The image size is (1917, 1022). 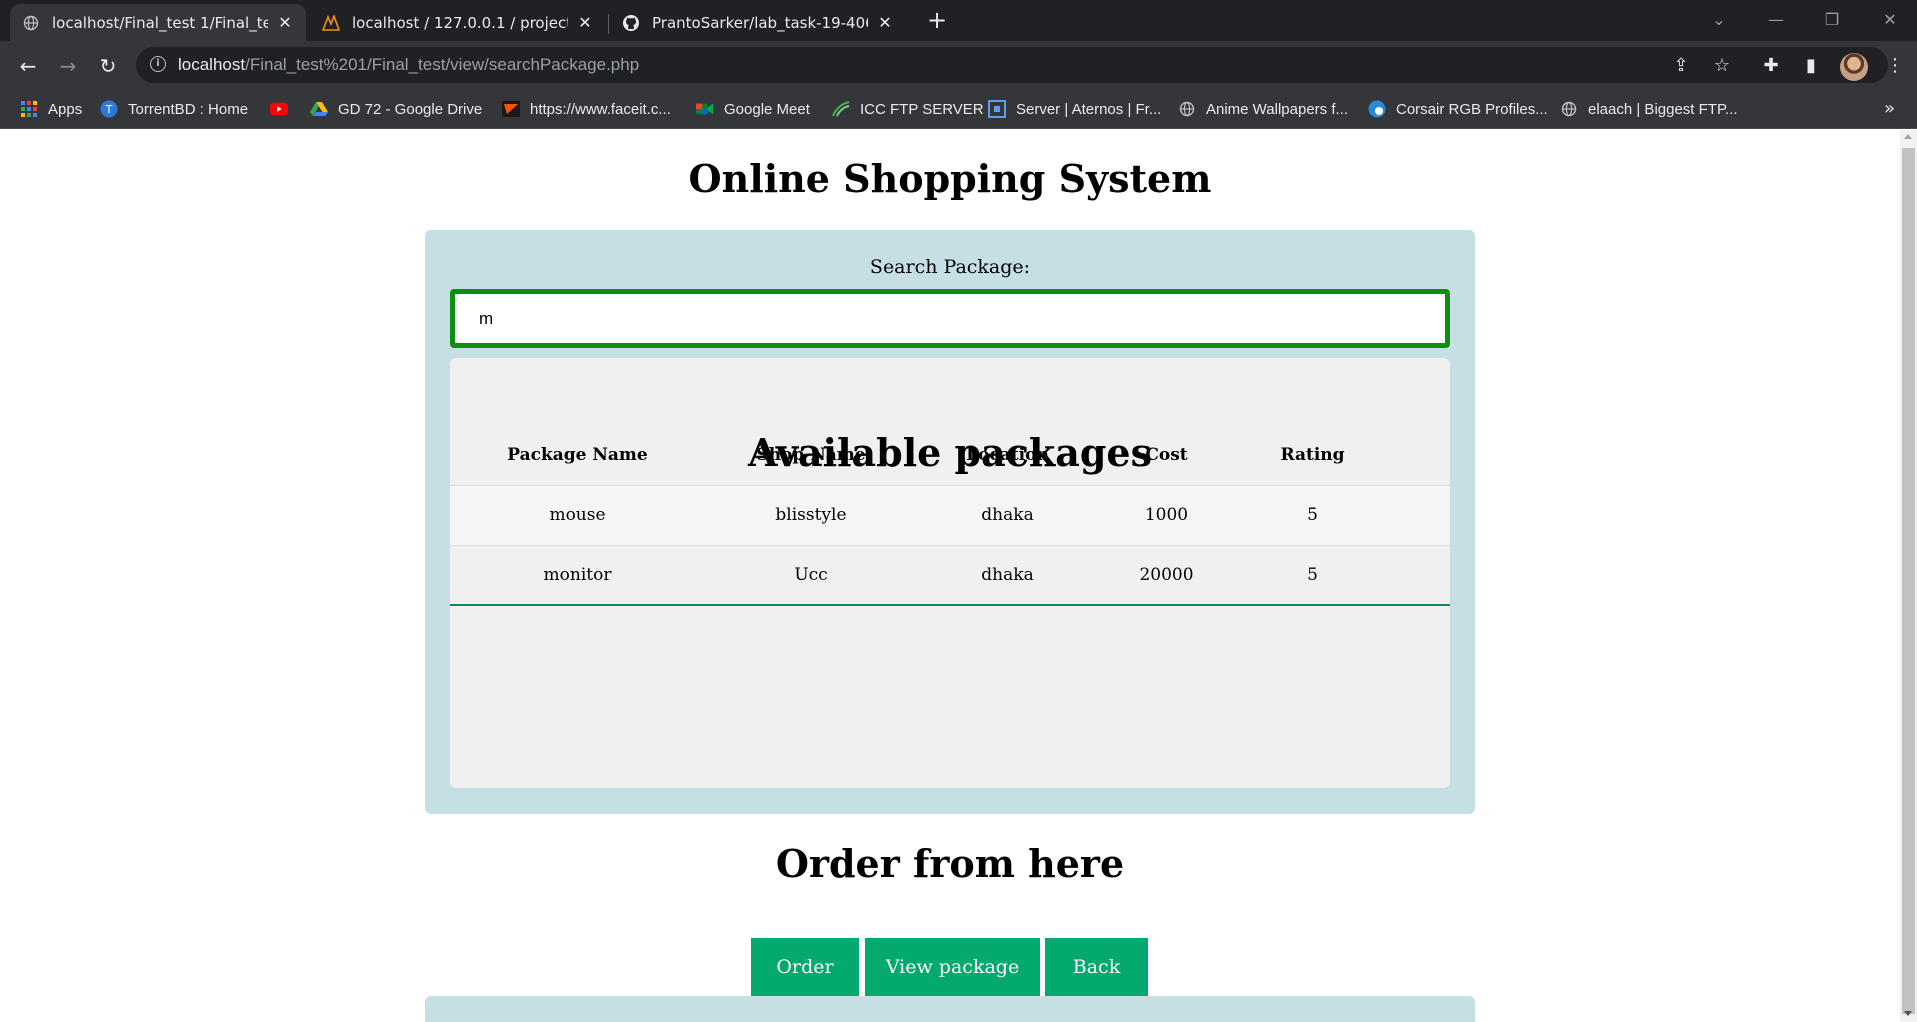 What do you see at coordinates (950, 267) in the screenshot?
I see `search-label: Search Package:` at bounding box center [950, 267].